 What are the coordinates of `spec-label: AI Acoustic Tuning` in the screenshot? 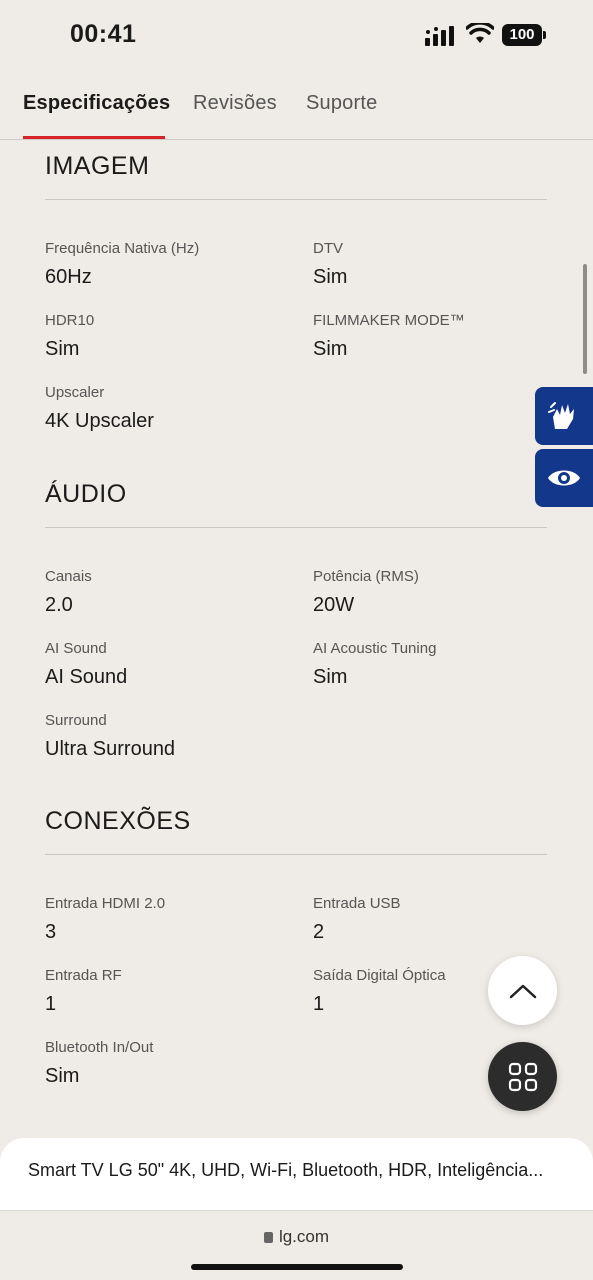 It's located at (375, 648).